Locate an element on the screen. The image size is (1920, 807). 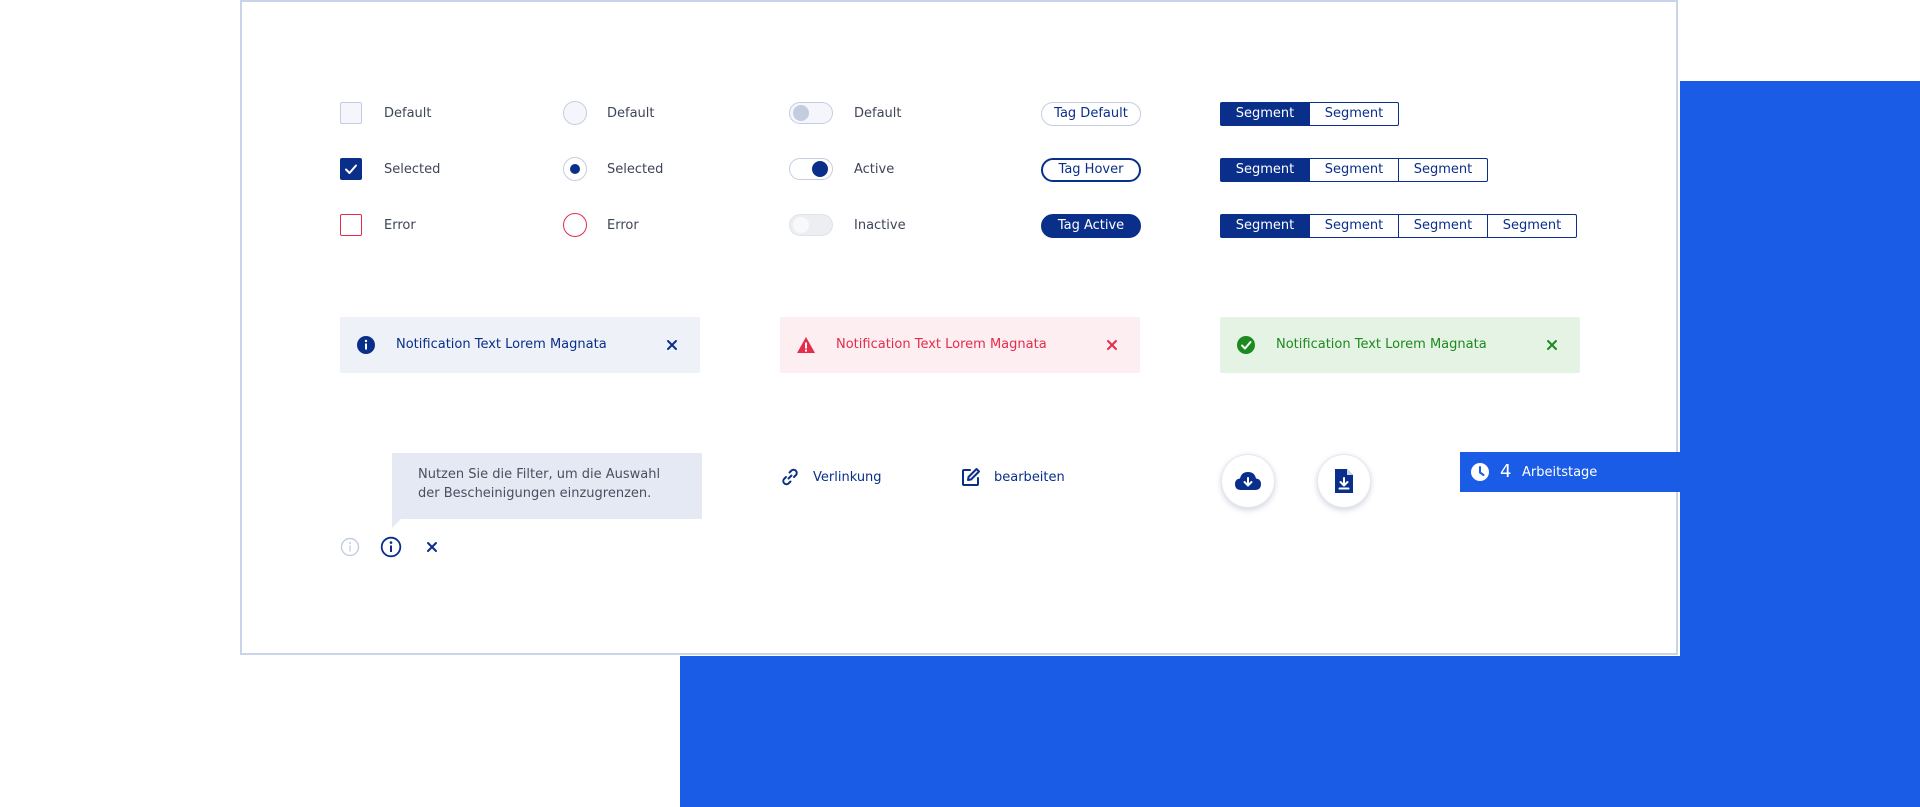
clock-icon is located at coordinates (1480, 472).